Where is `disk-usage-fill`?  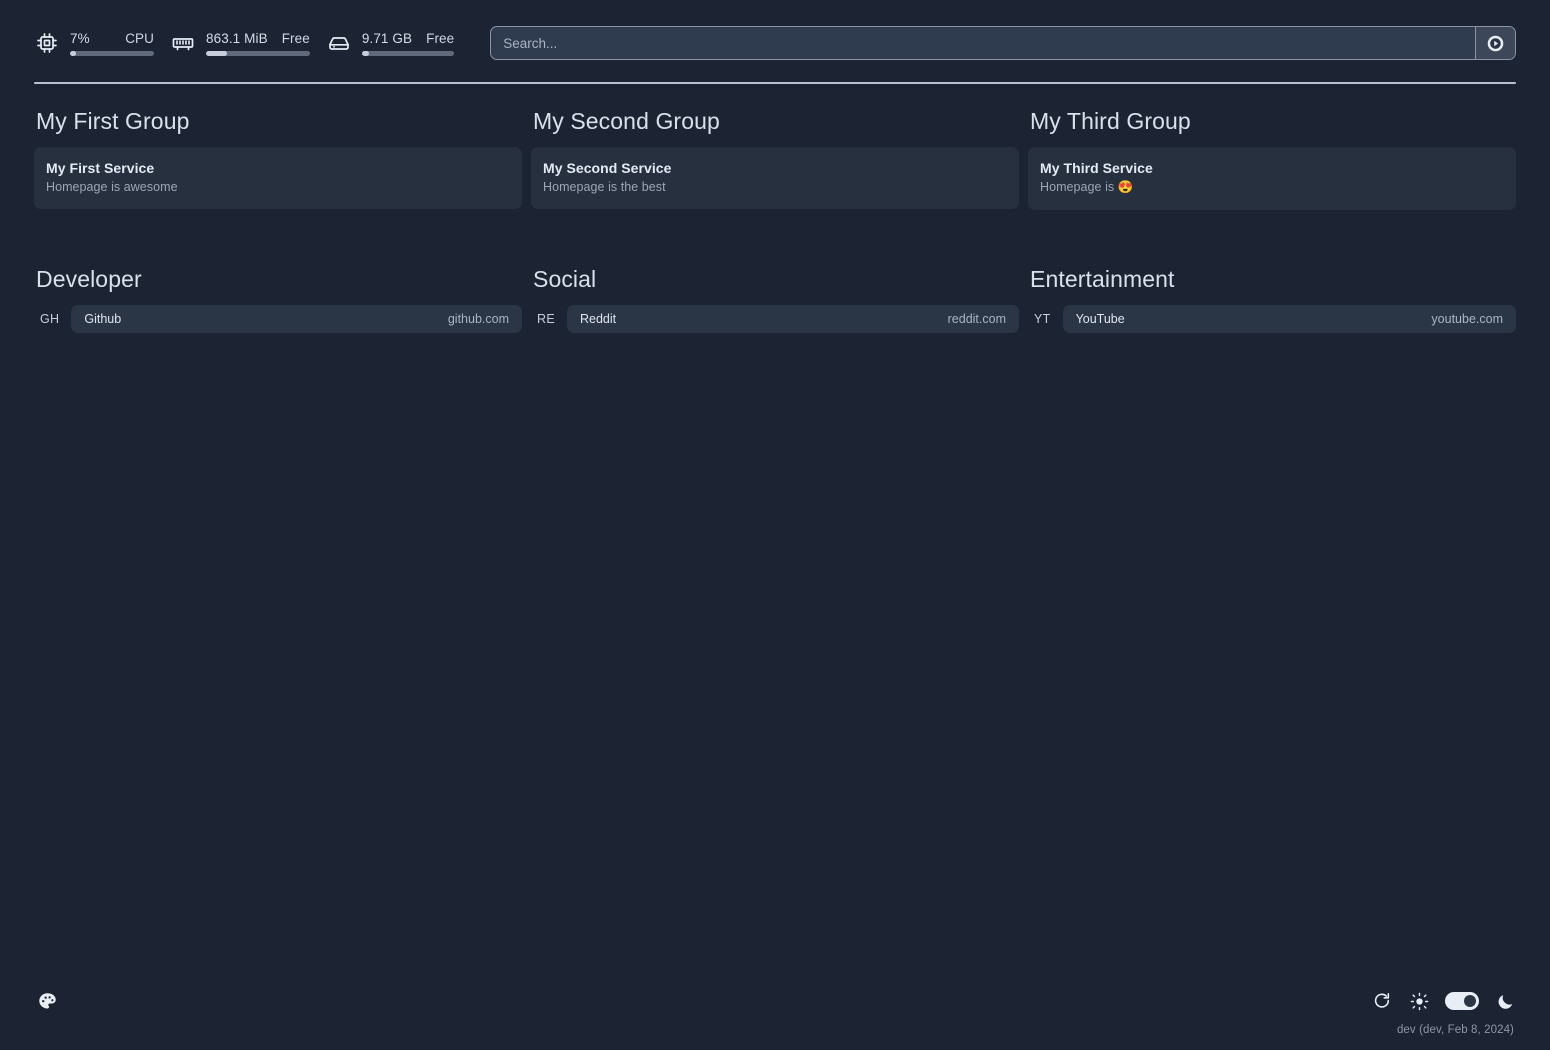
disk-usage-fill is located at coordinates (365, 53).